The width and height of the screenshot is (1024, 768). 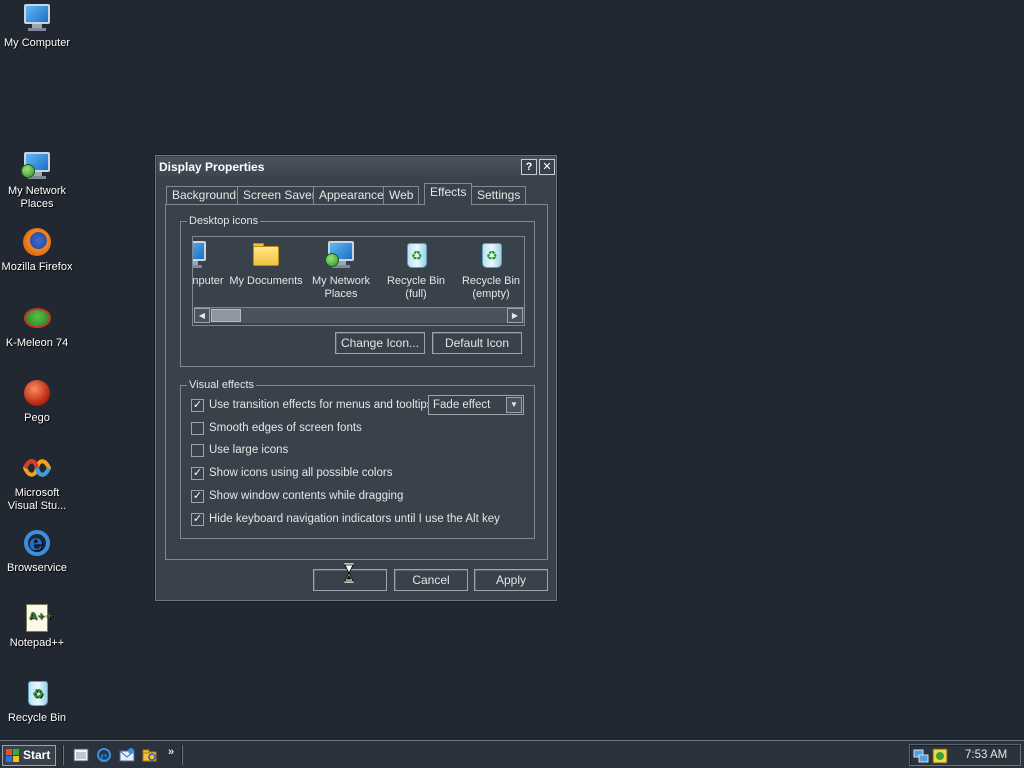 I want to click on desktop-icon-label: Mozilla Firefox, so click(x=37, y=267).